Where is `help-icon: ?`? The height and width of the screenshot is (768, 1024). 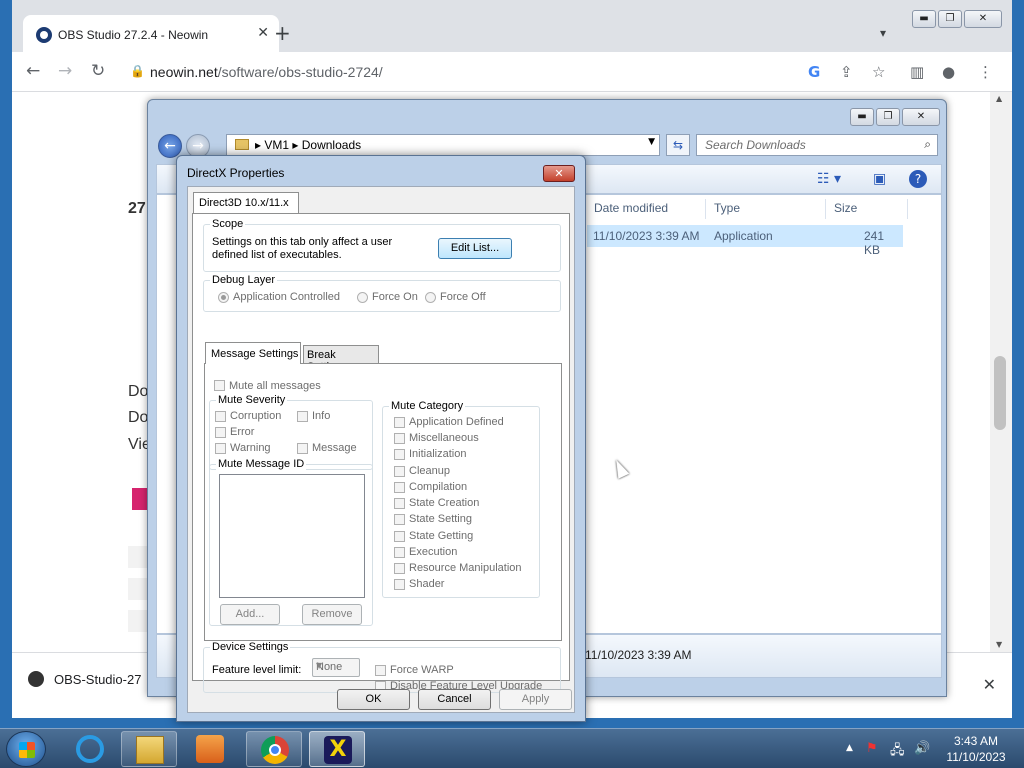
help-icon: ? is located at coordinates (918, 179).